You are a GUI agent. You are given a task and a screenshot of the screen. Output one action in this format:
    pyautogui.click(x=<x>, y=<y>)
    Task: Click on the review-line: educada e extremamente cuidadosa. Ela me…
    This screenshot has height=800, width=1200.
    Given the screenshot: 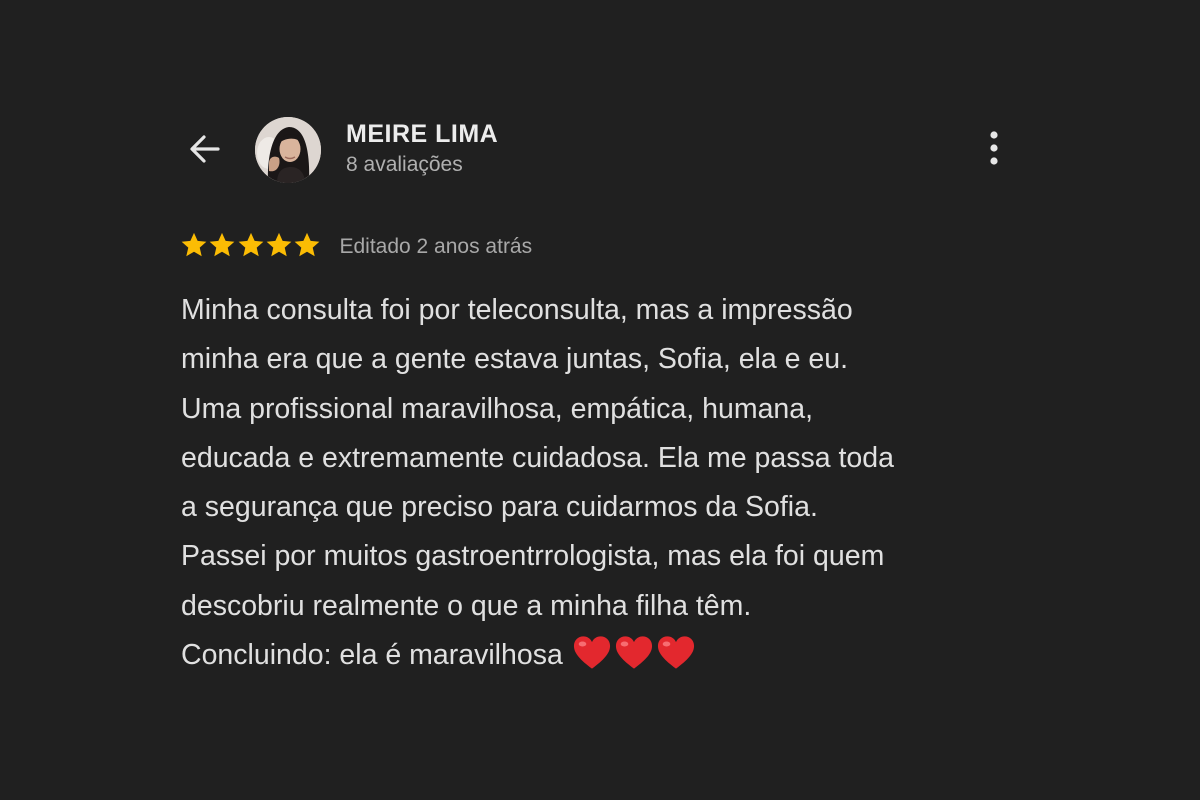 What is the action you would take?
    pyautogui.click(x=611, y=458)
    